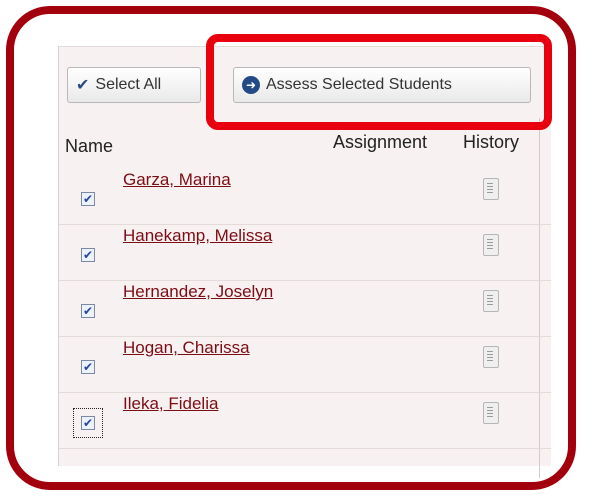  Describe the element at coordinates (83, 85) in the screenshot. I see `checkmark-icon: ✔` at that location.